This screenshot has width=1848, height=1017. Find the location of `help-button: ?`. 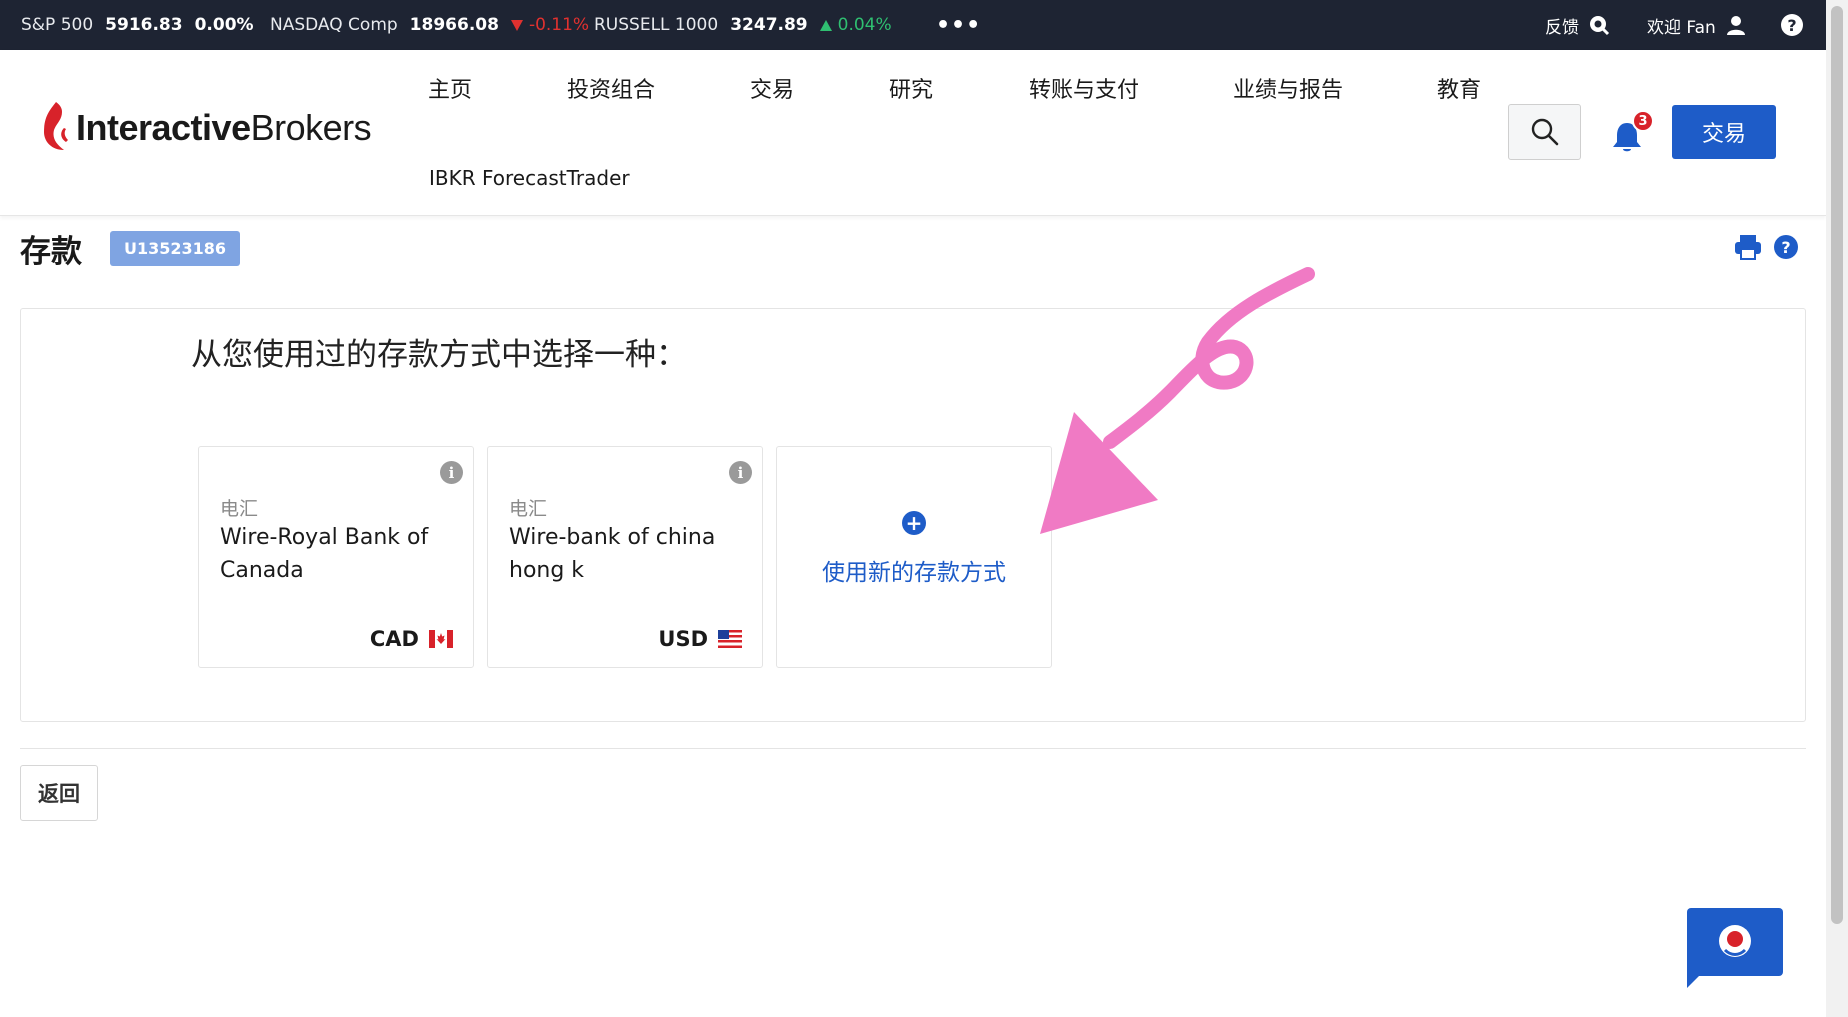

help-button: ? is located at coordinates (1792, 25).